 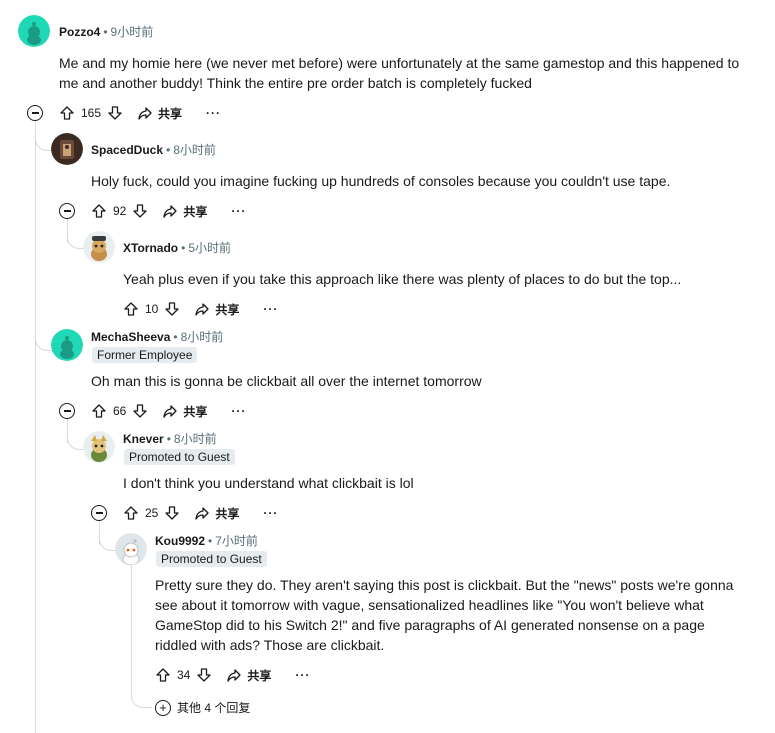 I want to click on thread-curve-xtornado, so click(x=75, y=234).